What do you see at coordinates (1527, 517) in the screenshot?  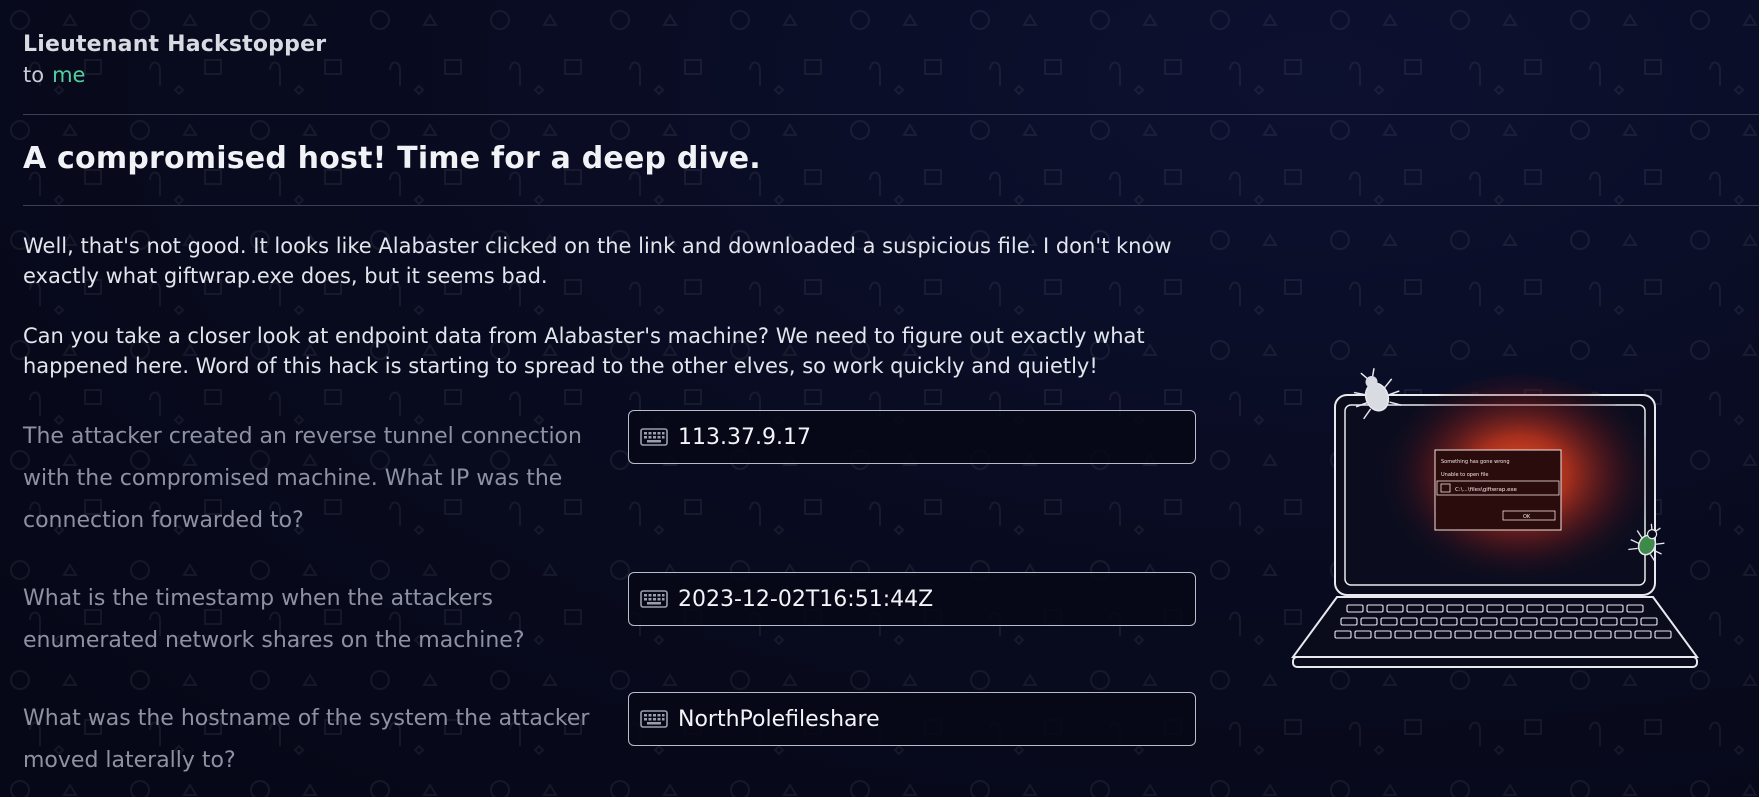 I see `dialog-ok-label: OK` at bounding box center [1527, 517].